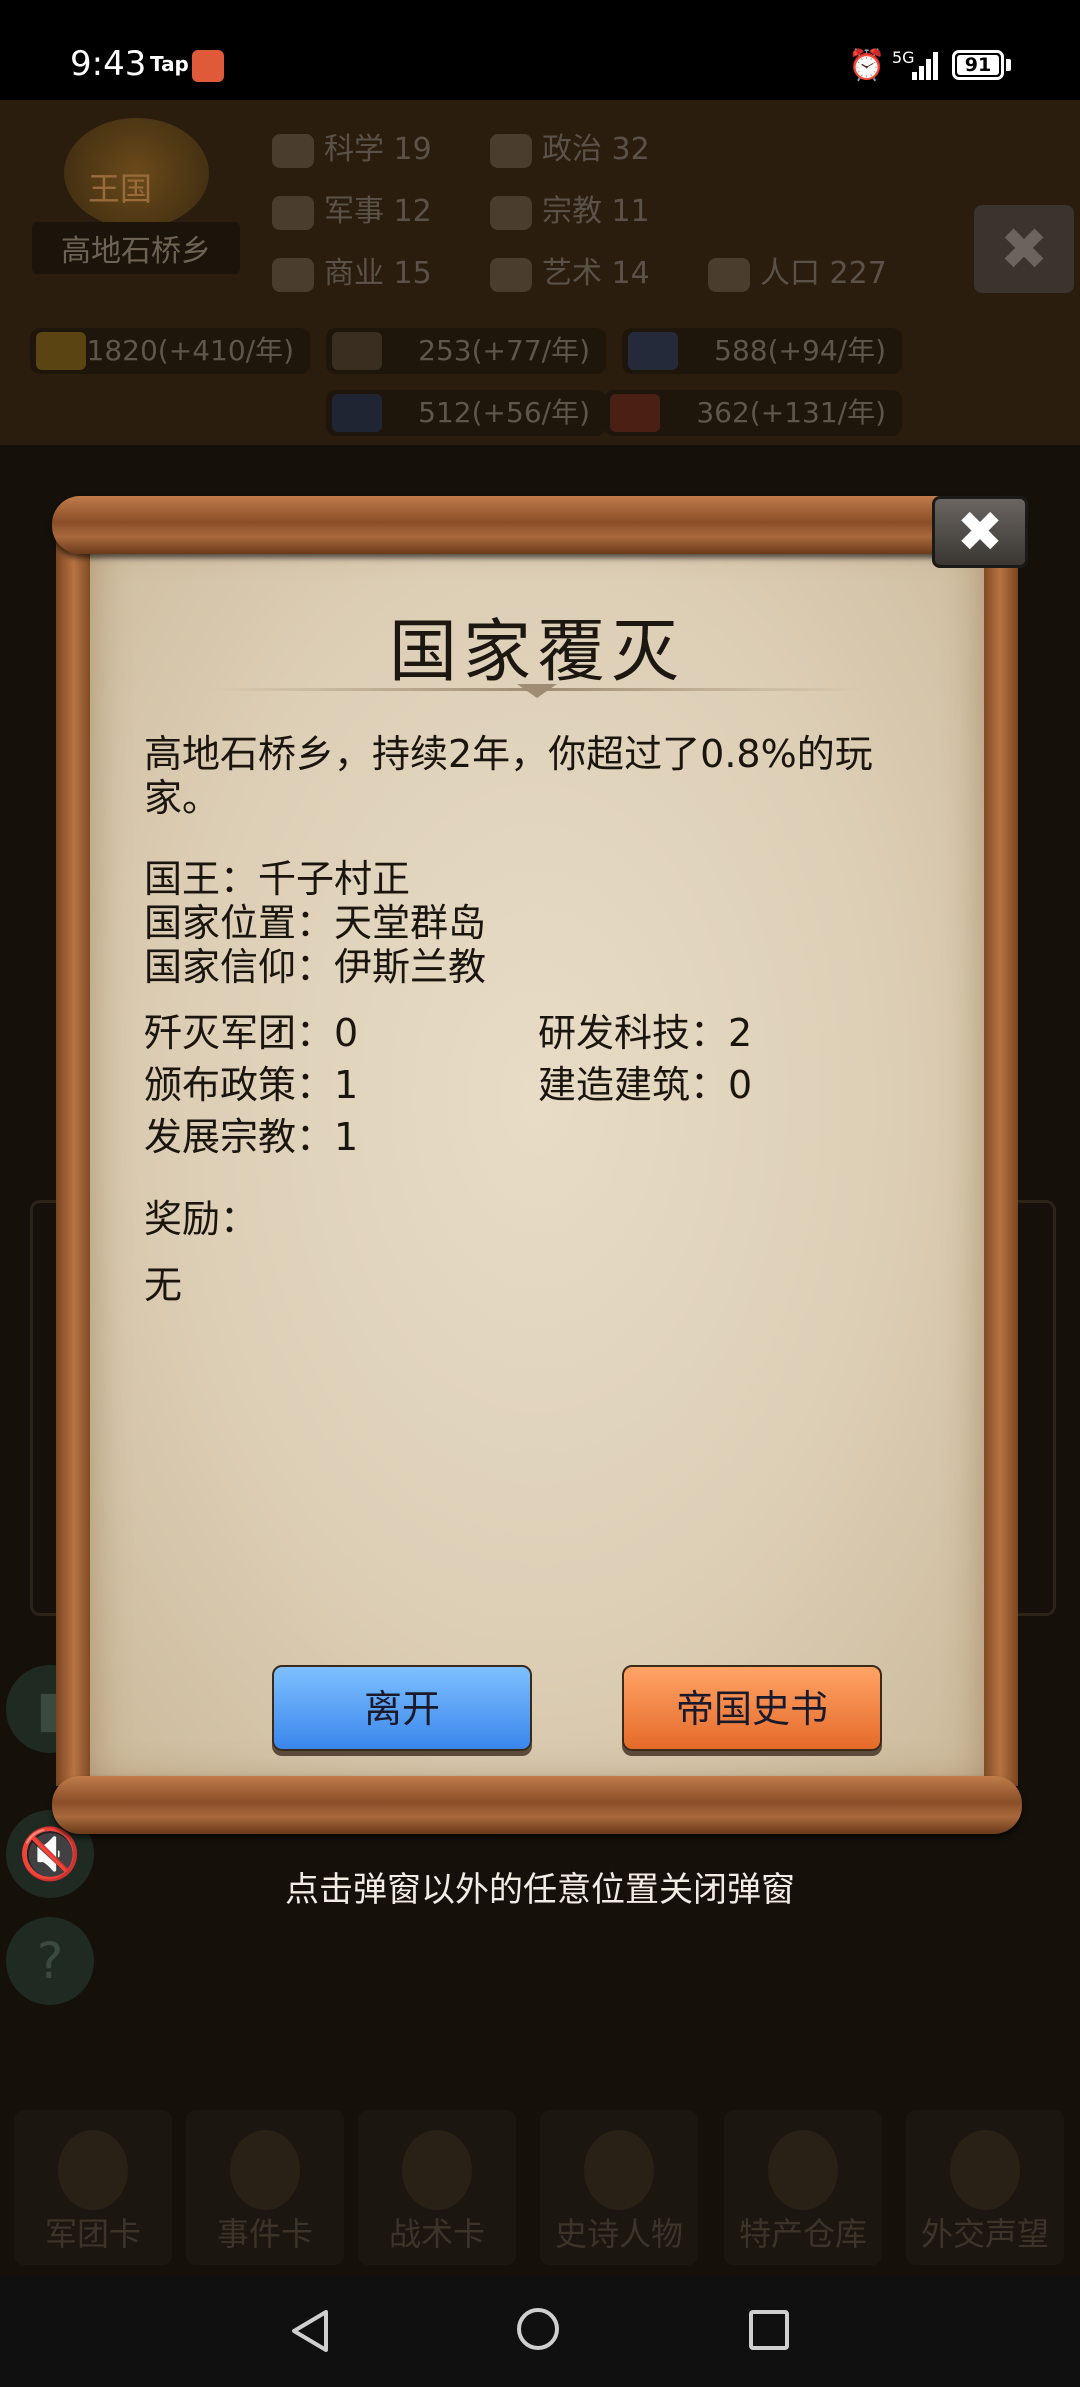 This screenshot has height=2387, width=1080. I want to click on commerce-icon, so click(293, 274).